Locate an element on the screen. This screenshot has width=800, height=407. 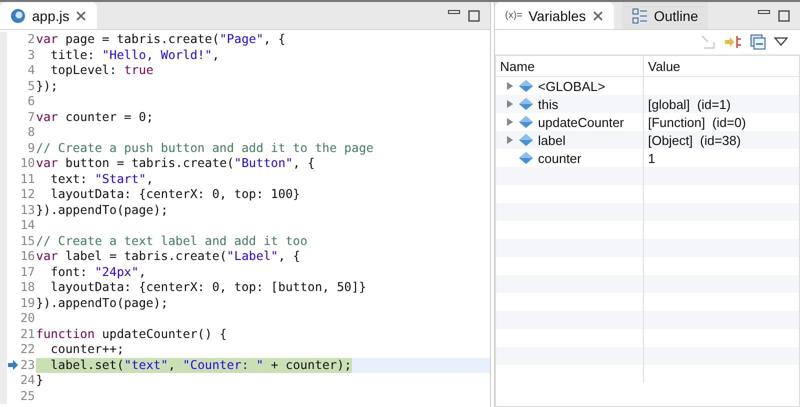
variable-value: [Object] (id=38) is located at coordinates (694, 140).